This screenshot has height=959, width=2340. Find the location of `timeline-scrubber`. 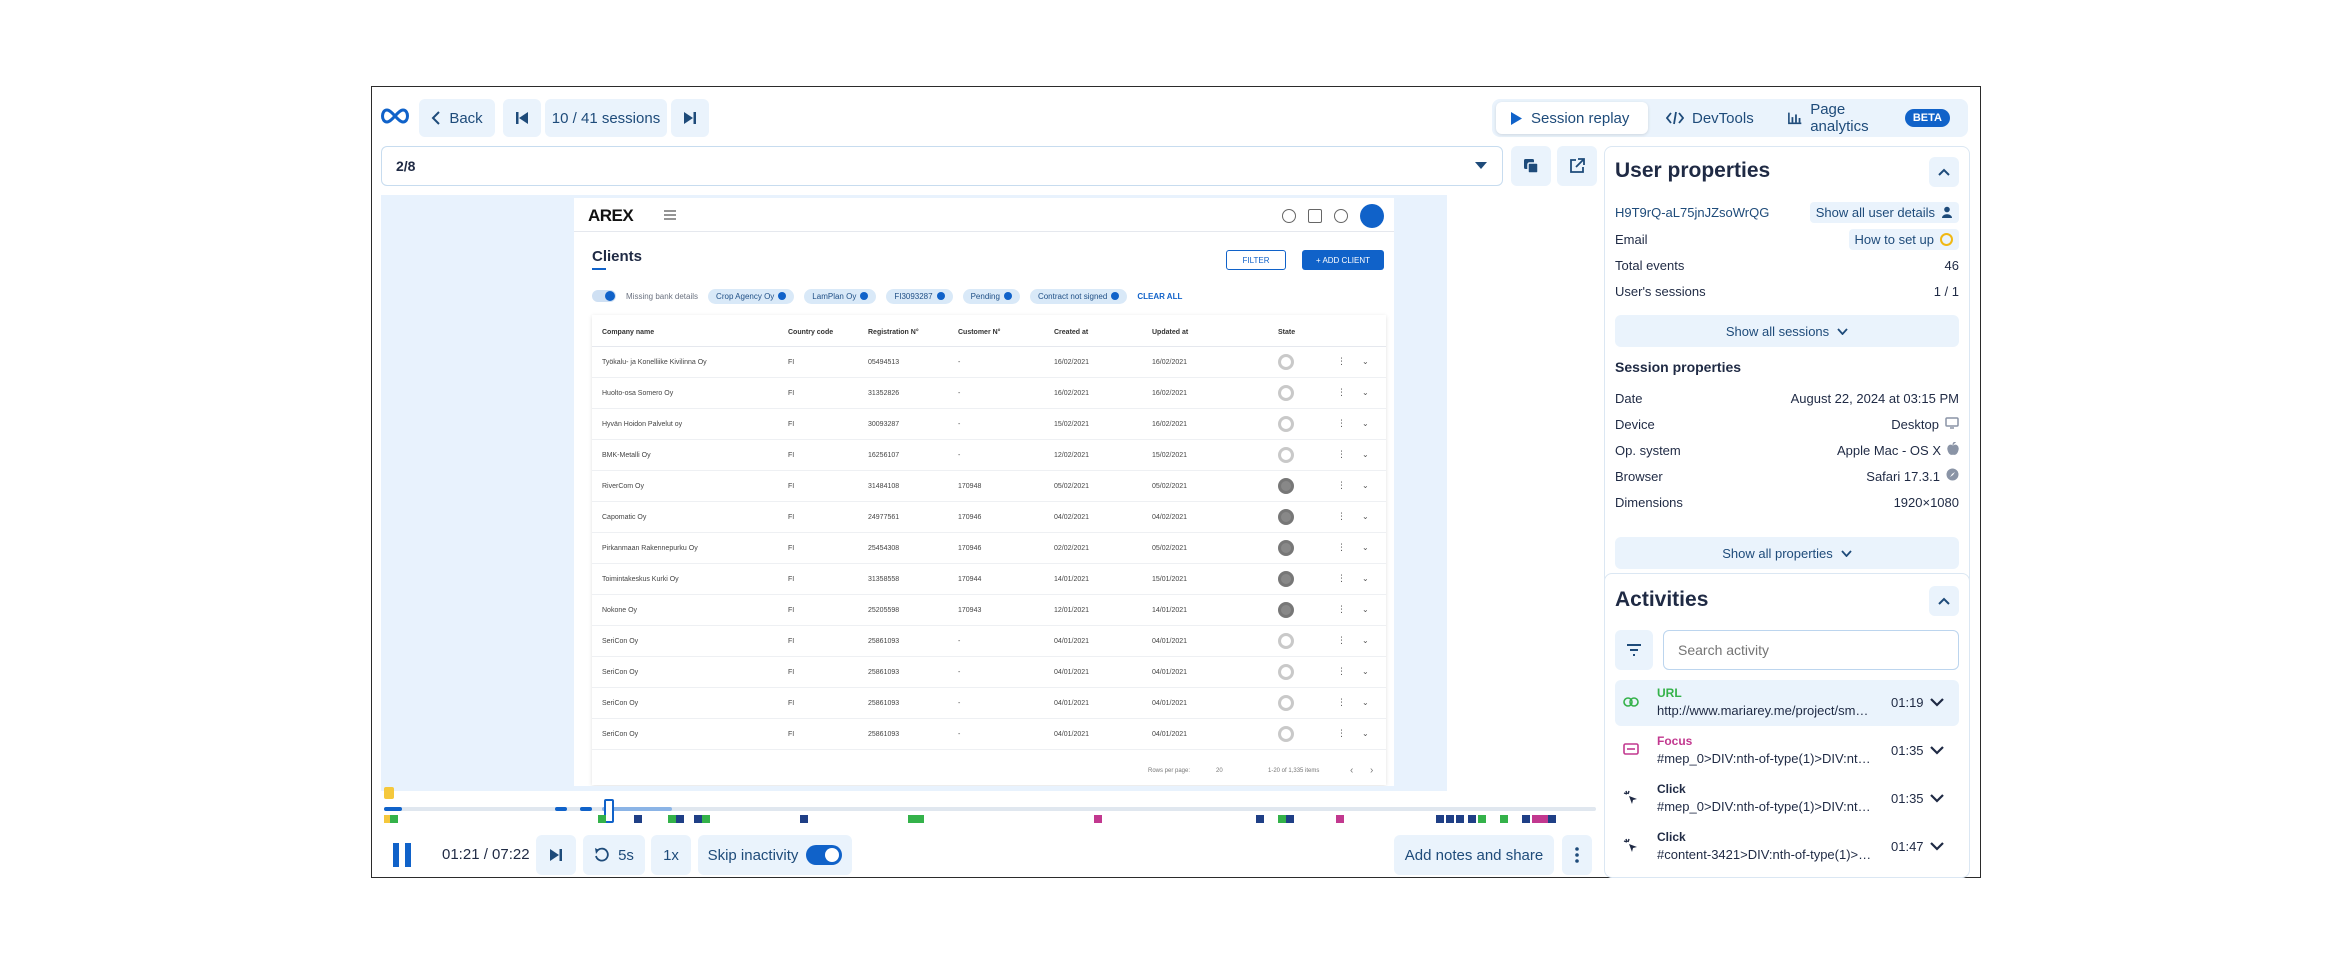

timeline-scrubber is located at coordinates (990, 809).